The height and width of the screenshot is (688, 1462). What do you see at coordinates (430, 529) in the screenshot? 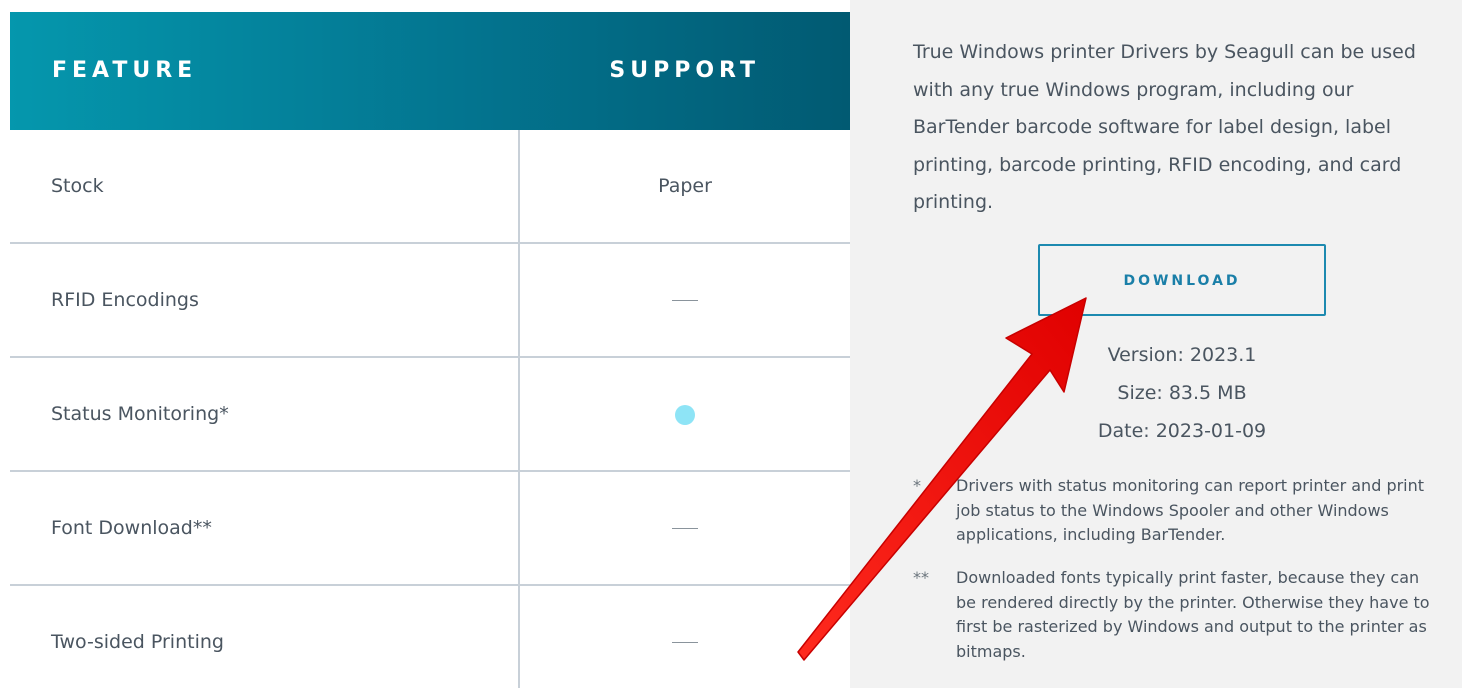
I see `table-row-font-download: Font Download**` at bounding box center [430, 529].